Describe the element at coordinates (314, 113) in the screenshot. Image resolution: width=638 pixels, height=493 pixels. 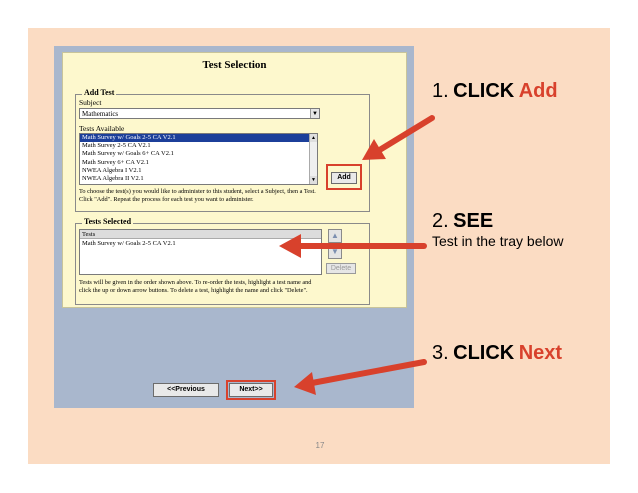
I see `chevron-down-icon: ▼` at that location.